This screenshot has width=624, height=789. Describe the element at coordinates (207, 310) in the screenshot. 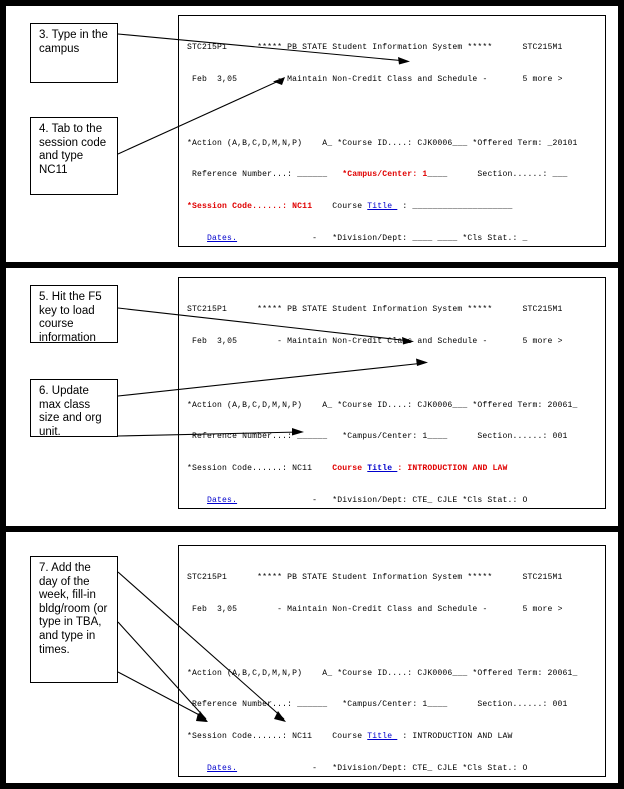

I see `program-id-2: STC215P1` at that location.